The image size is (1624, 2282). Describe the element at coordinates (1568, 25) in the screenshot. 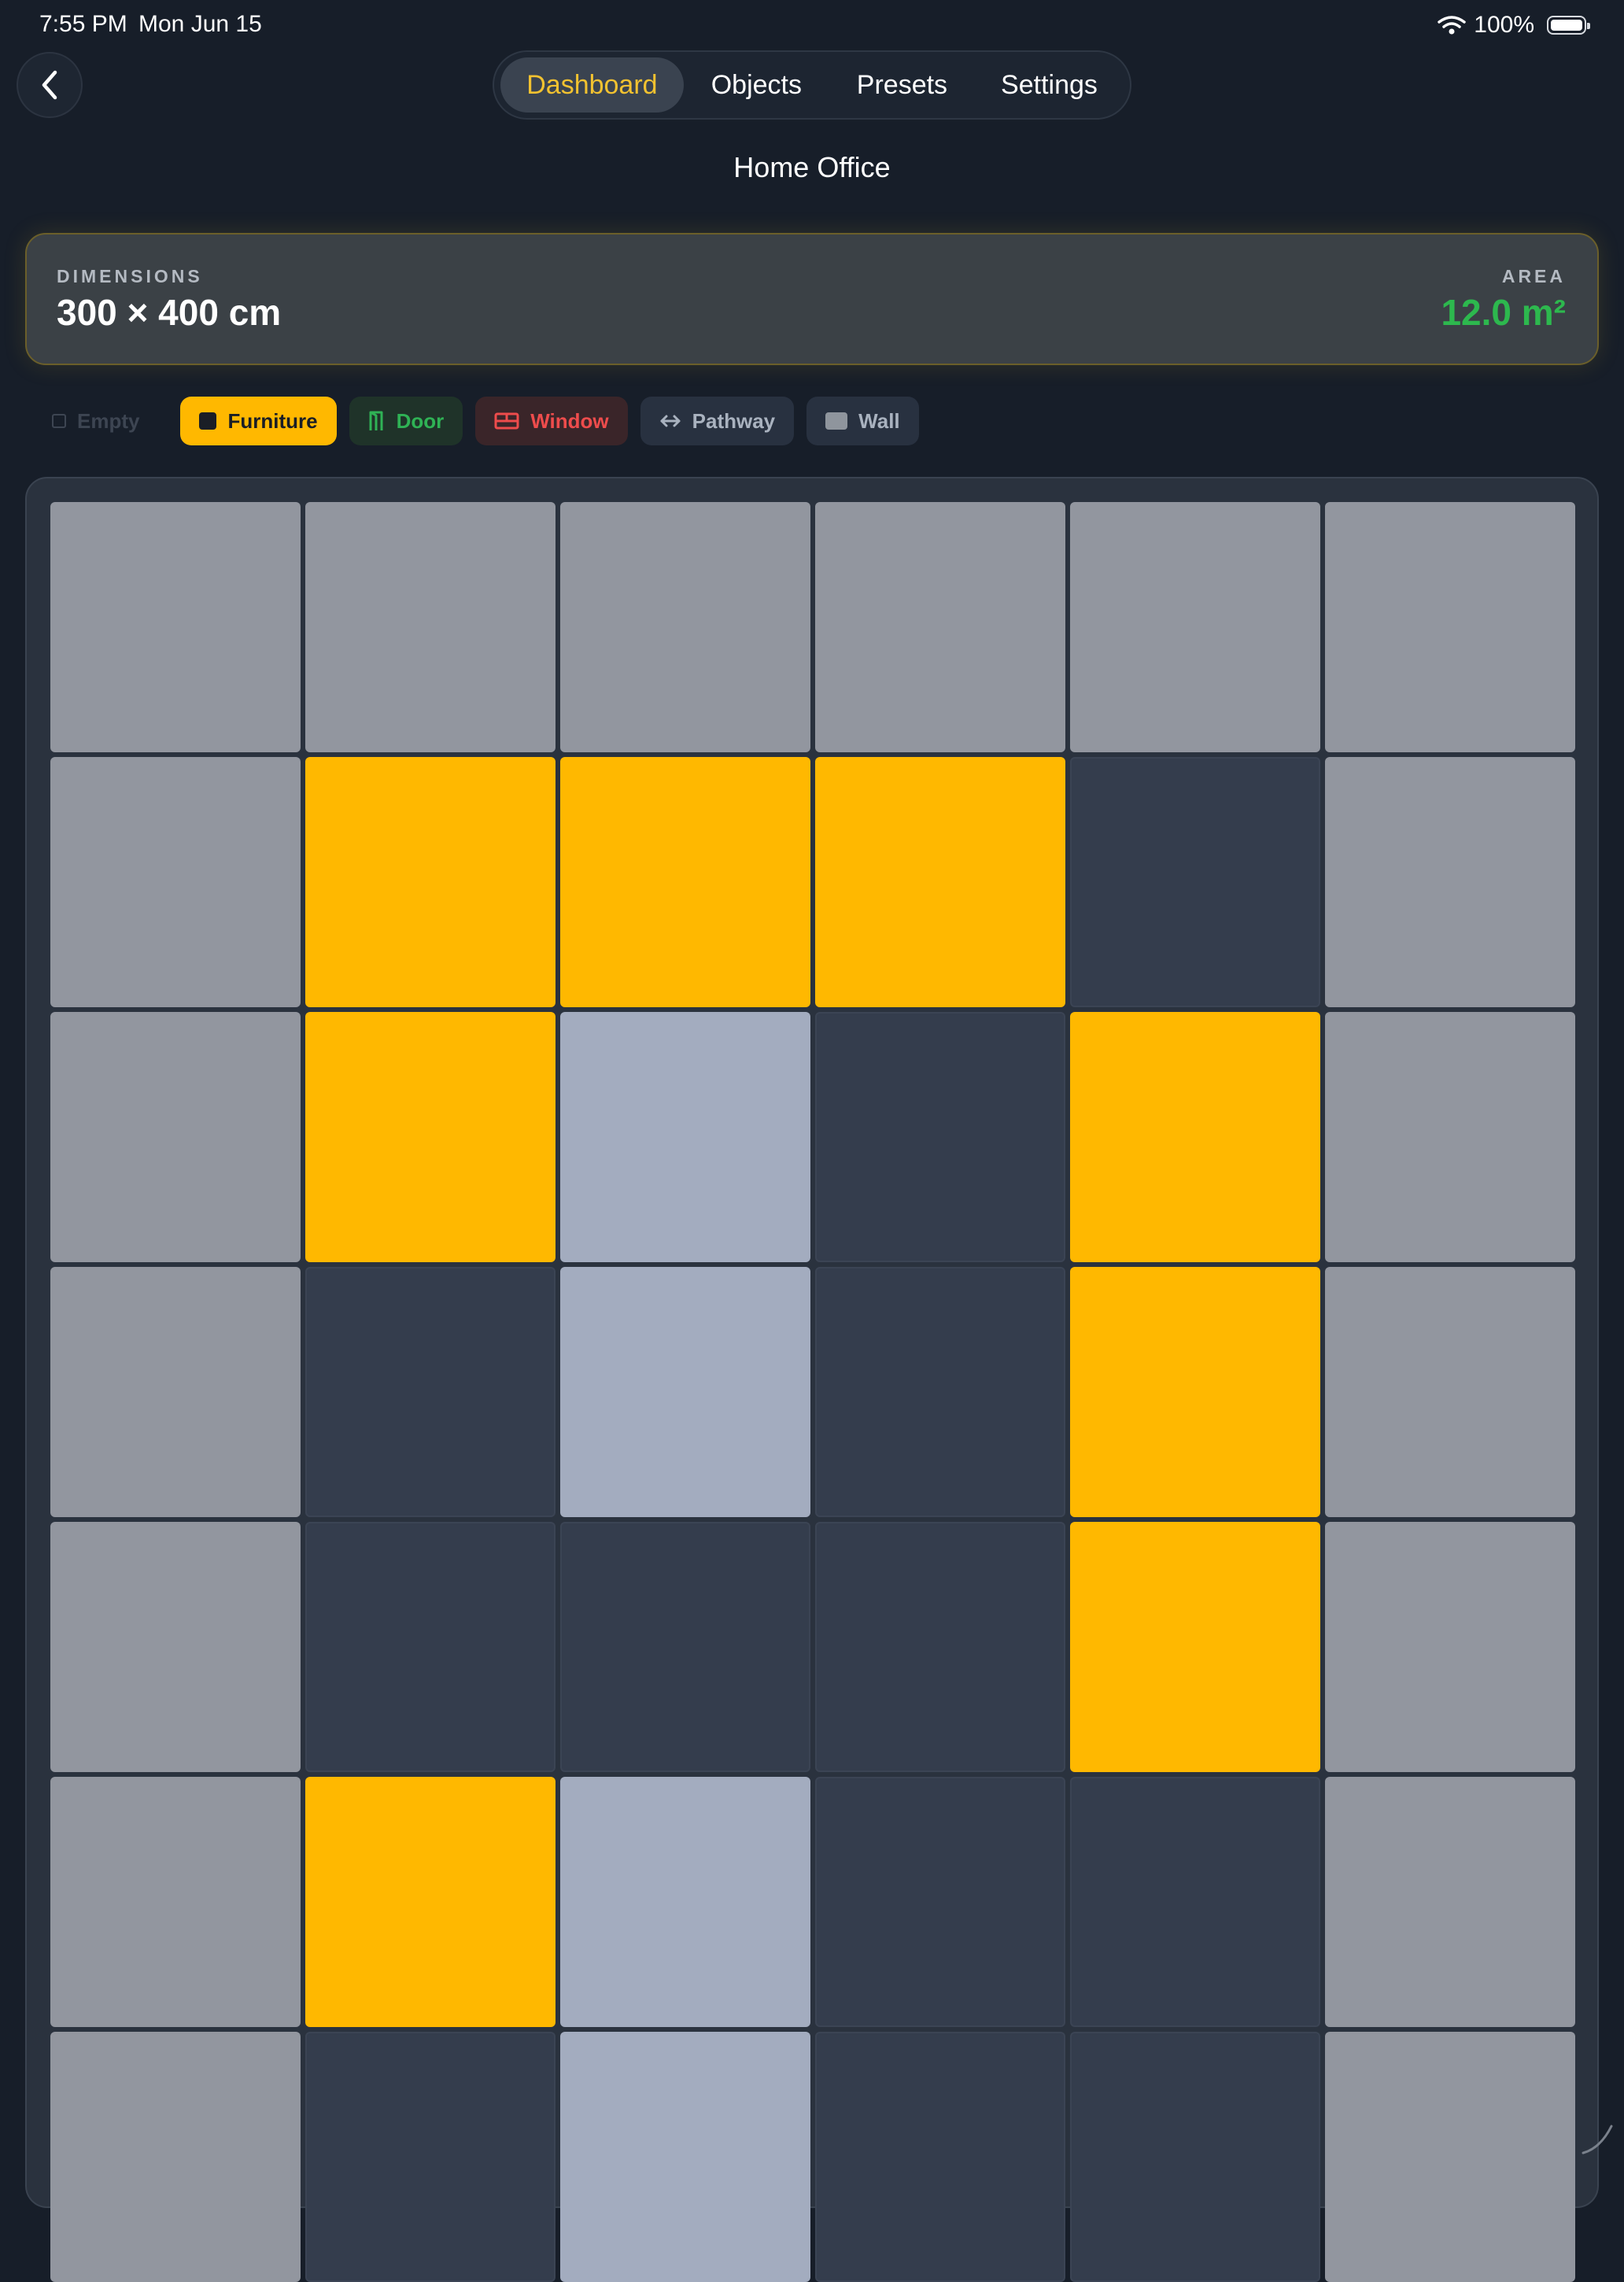

I see `battery-icon` at that location.